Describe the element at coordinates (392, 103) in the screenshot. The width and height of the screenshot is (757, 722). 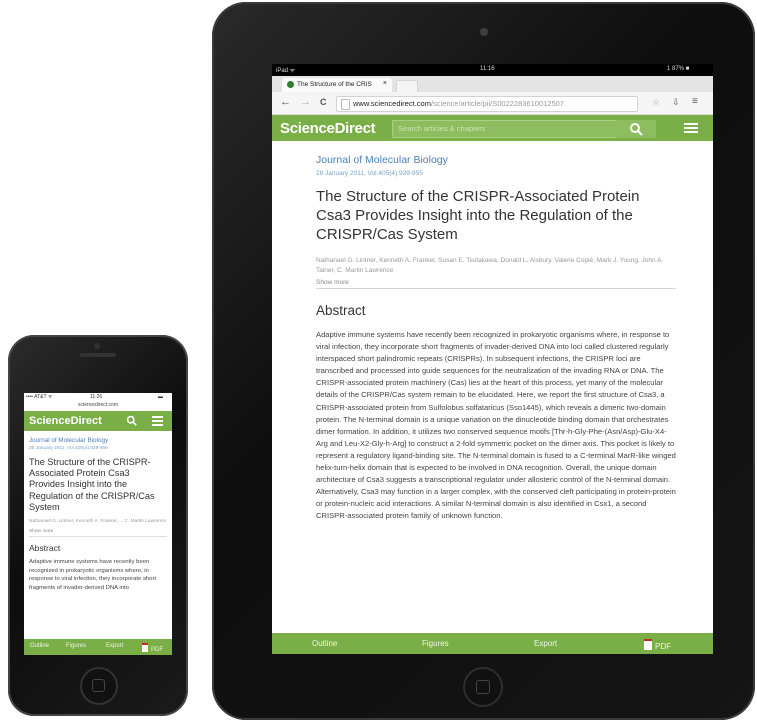
I see `url-host: www.sciencedirect.com` at that location.